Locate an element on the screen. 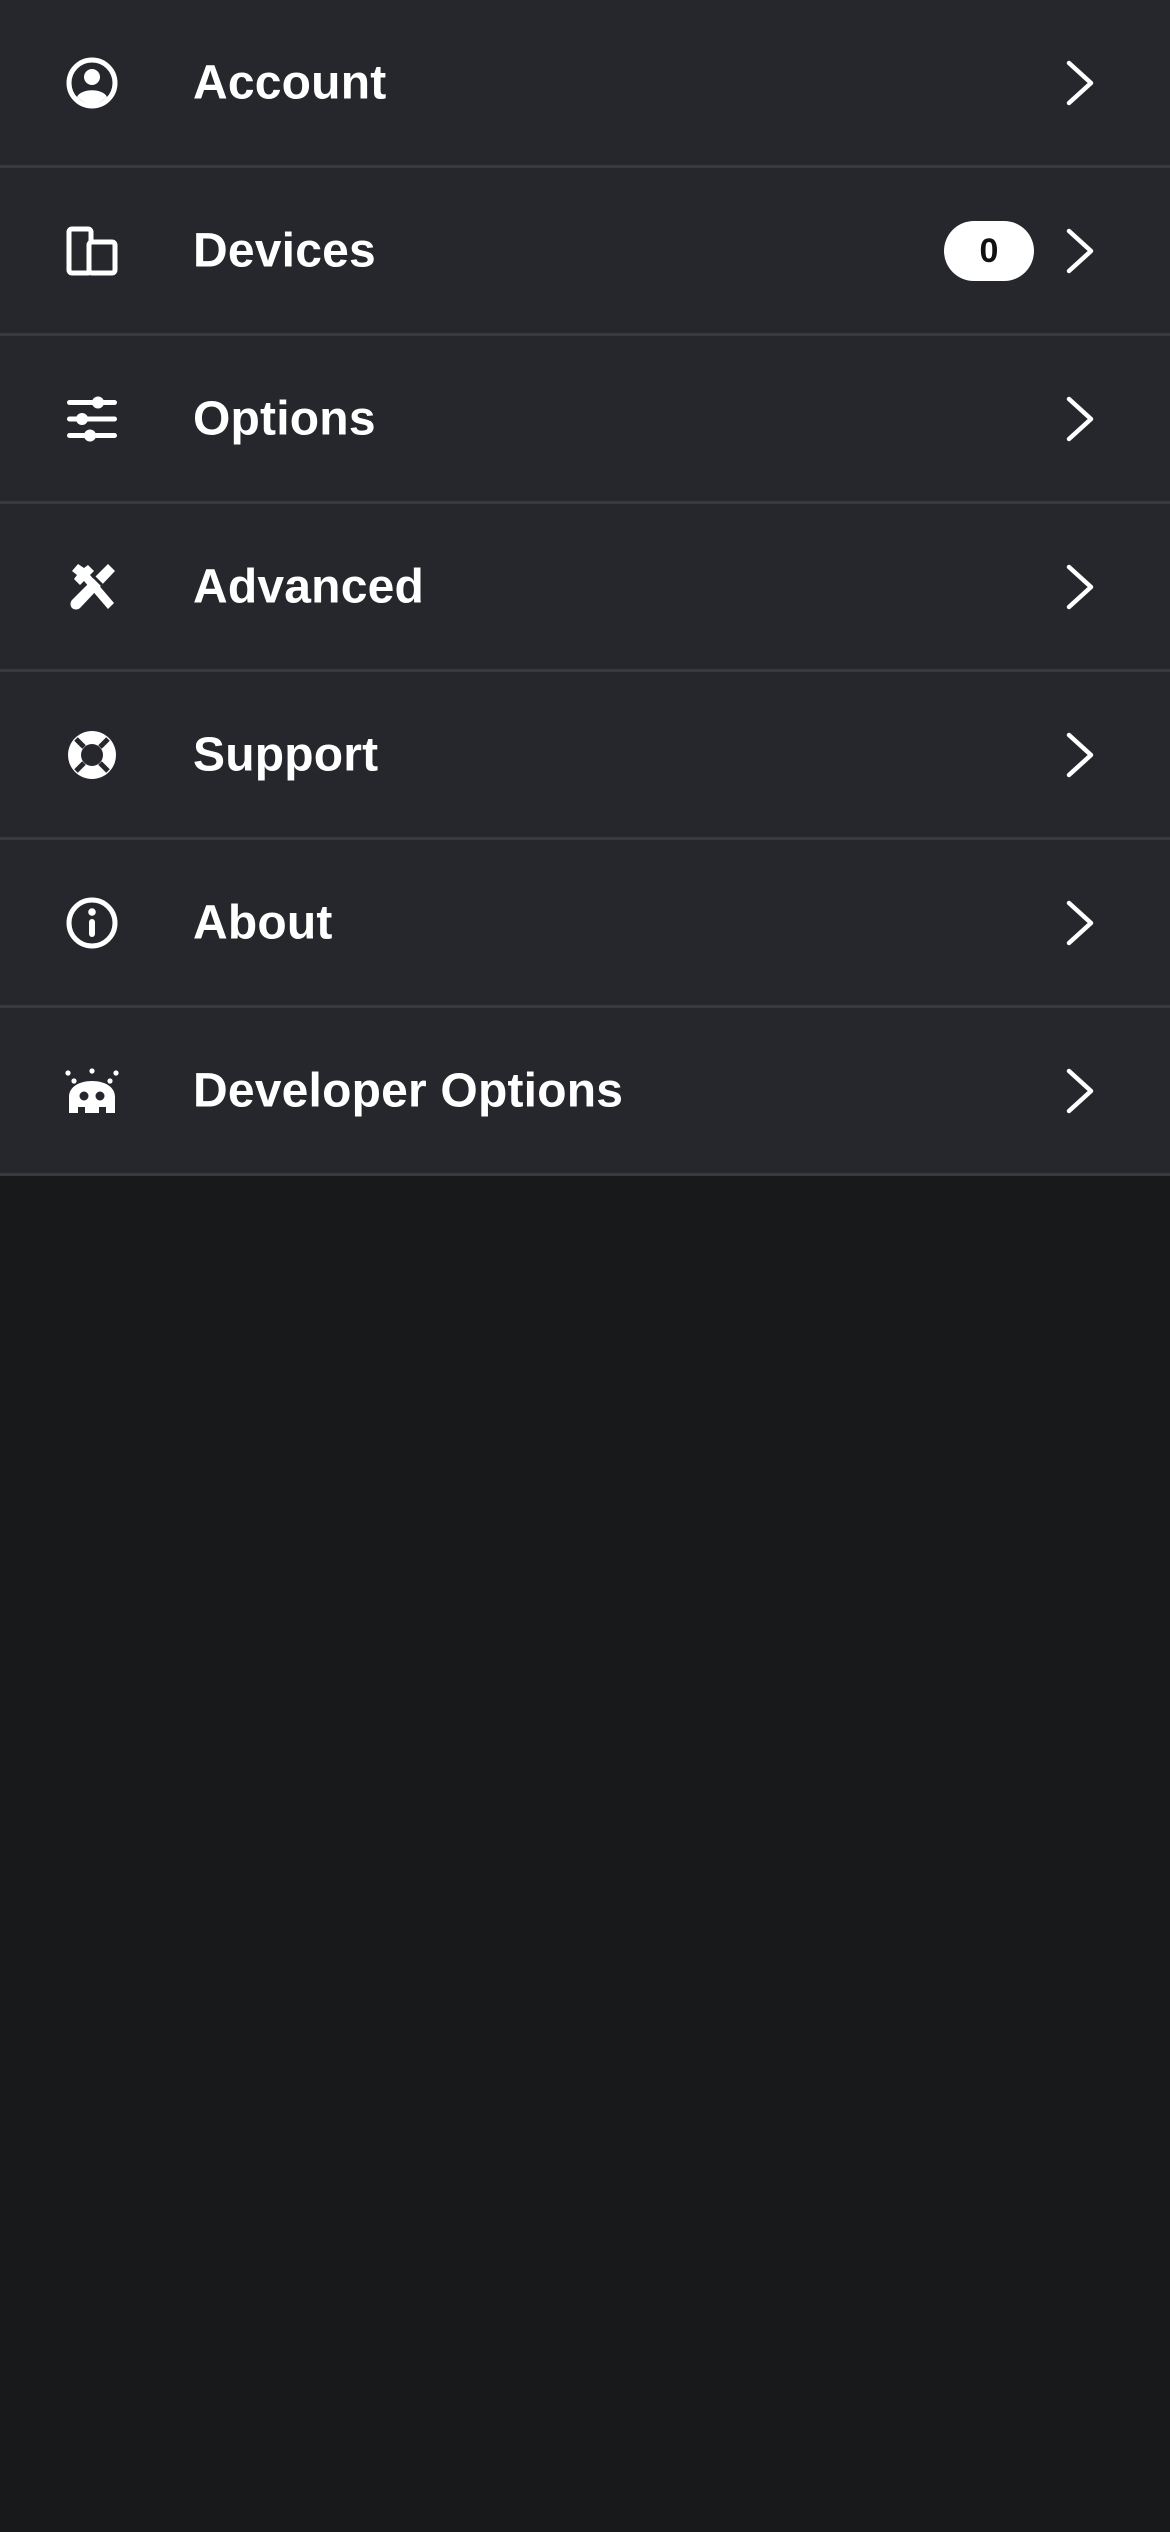 The width and height of the screenshot is (1170, 2532). menu-item-label: Support is located at coordinates (286, 754).